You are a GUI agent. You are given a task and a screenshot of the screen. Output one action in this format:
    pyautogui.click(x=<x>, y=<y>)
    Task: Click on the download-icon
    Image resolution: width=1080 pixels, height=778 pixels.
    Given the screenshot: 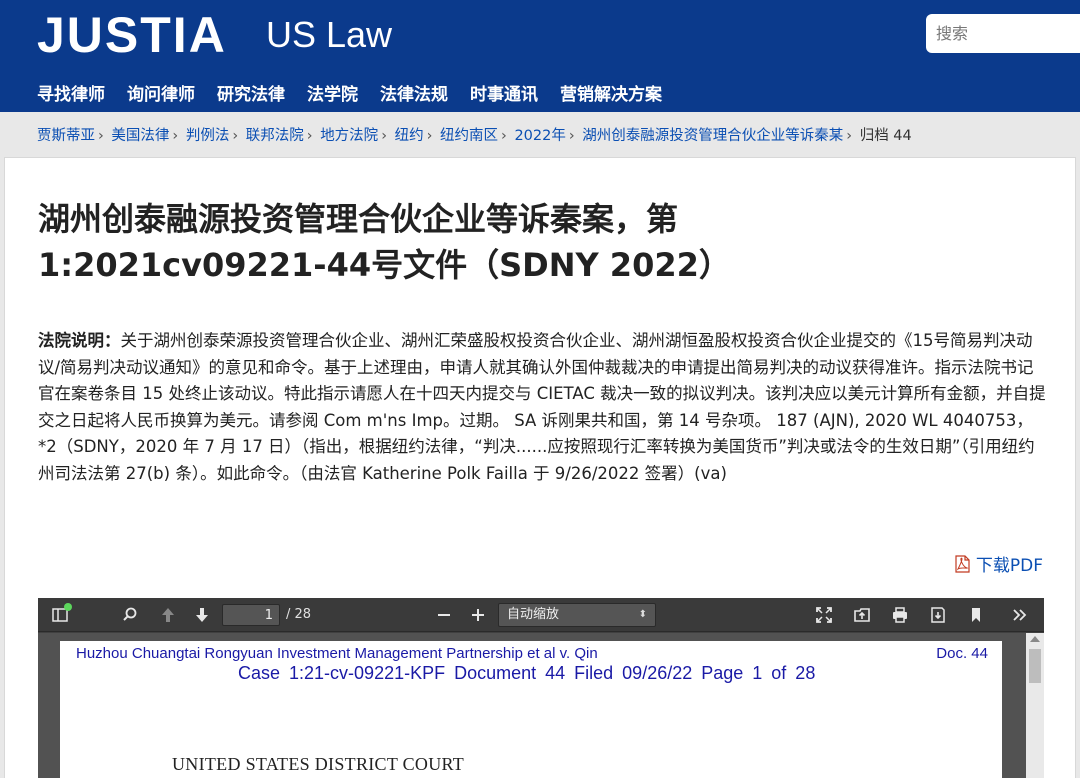 What is the action you would take?
    pyautogui.click(x=938, y=615)
    